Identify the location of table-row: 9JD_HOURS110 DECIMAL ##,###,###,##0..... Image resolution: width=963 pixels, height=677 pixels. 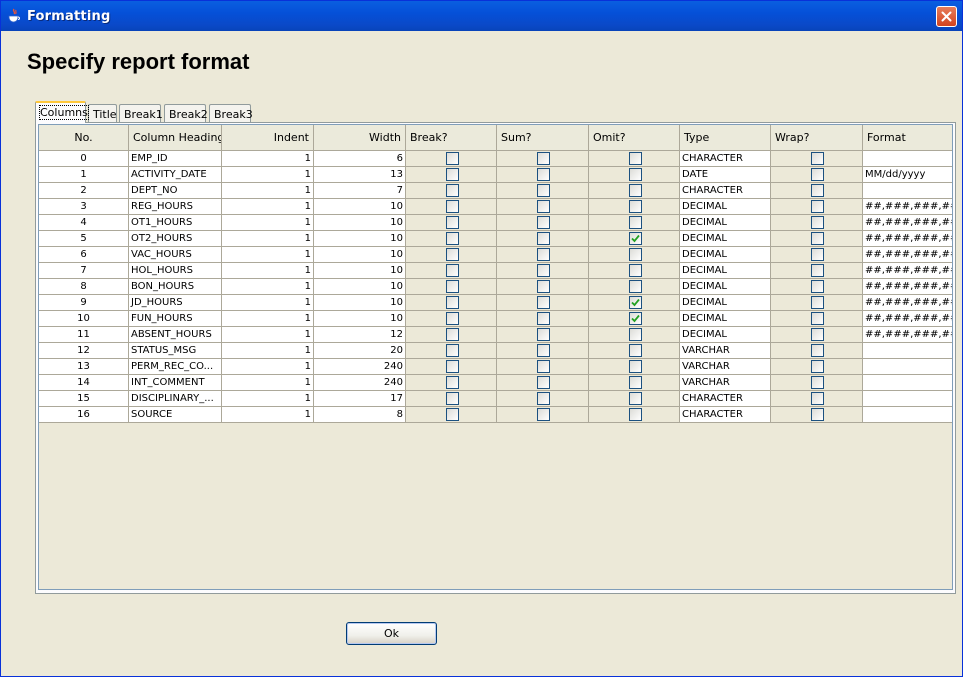
(495, 303).